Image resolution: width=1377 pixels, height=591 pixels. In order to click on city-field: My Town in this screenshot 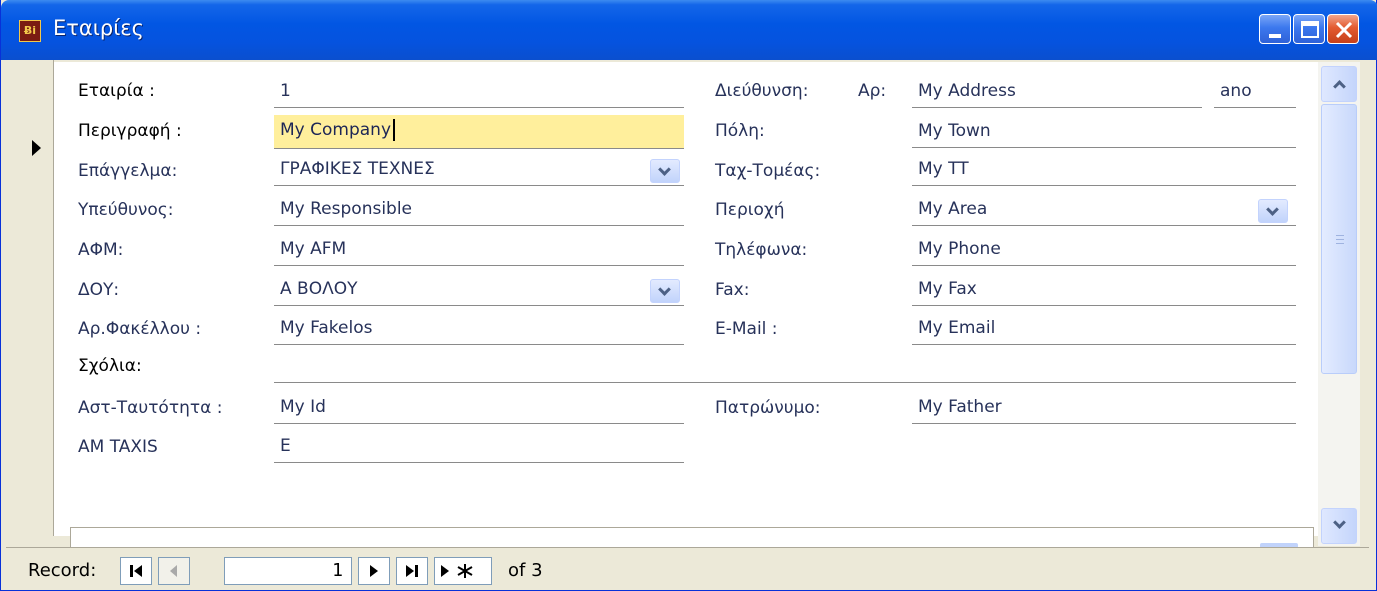, I will do `click(1104, 133)`.